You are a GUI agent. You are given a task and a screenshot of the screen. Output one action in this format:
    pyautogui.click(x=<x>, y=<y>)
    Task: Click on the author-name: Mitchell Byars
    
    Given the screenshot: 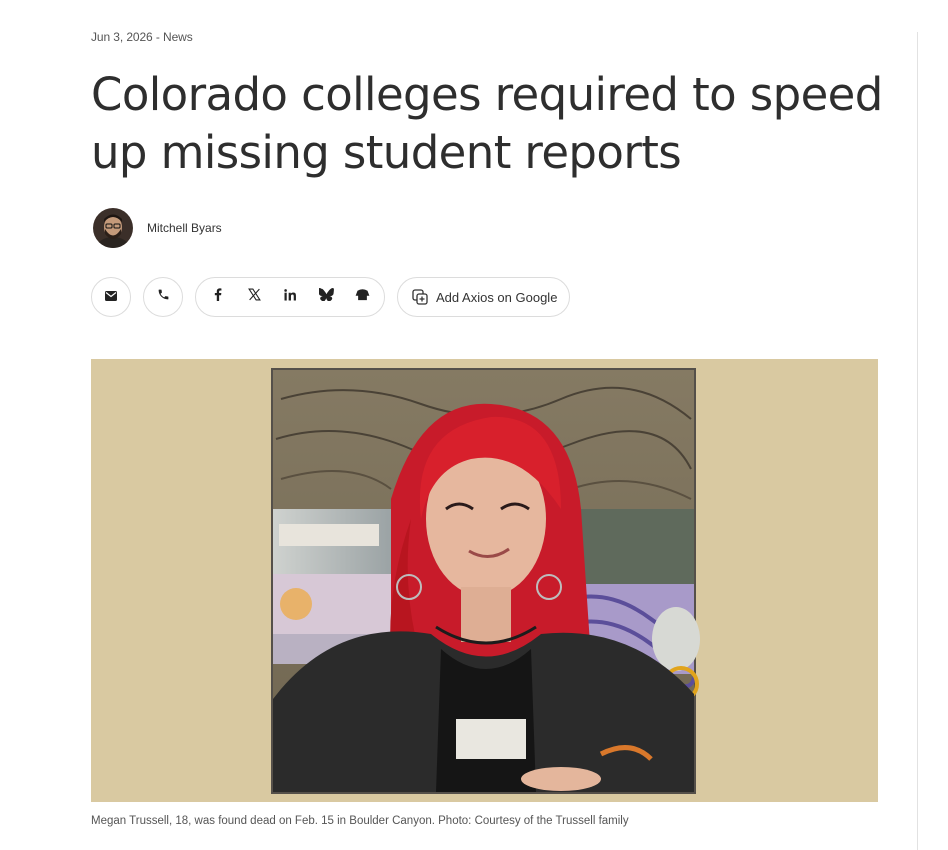 What is the action you would take?
    pyautogui.click(x=184, y=228)
    